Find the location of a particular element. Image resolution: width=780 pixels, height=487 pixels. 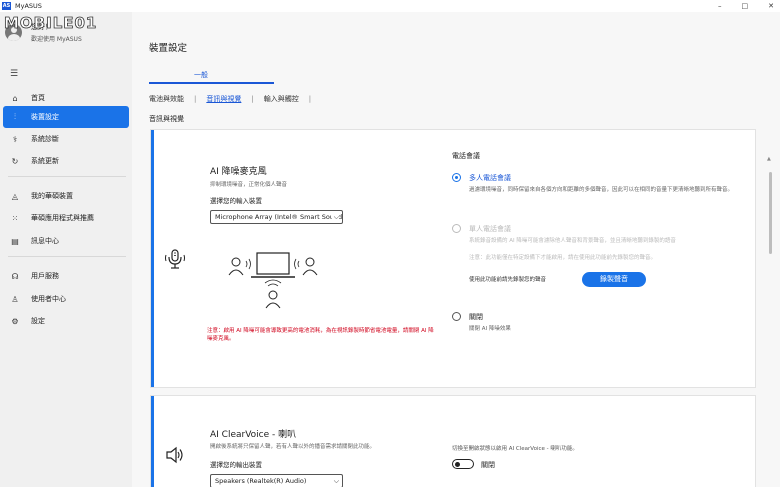

window-controls: – □ ✕ is located at coordinates (746, 6).